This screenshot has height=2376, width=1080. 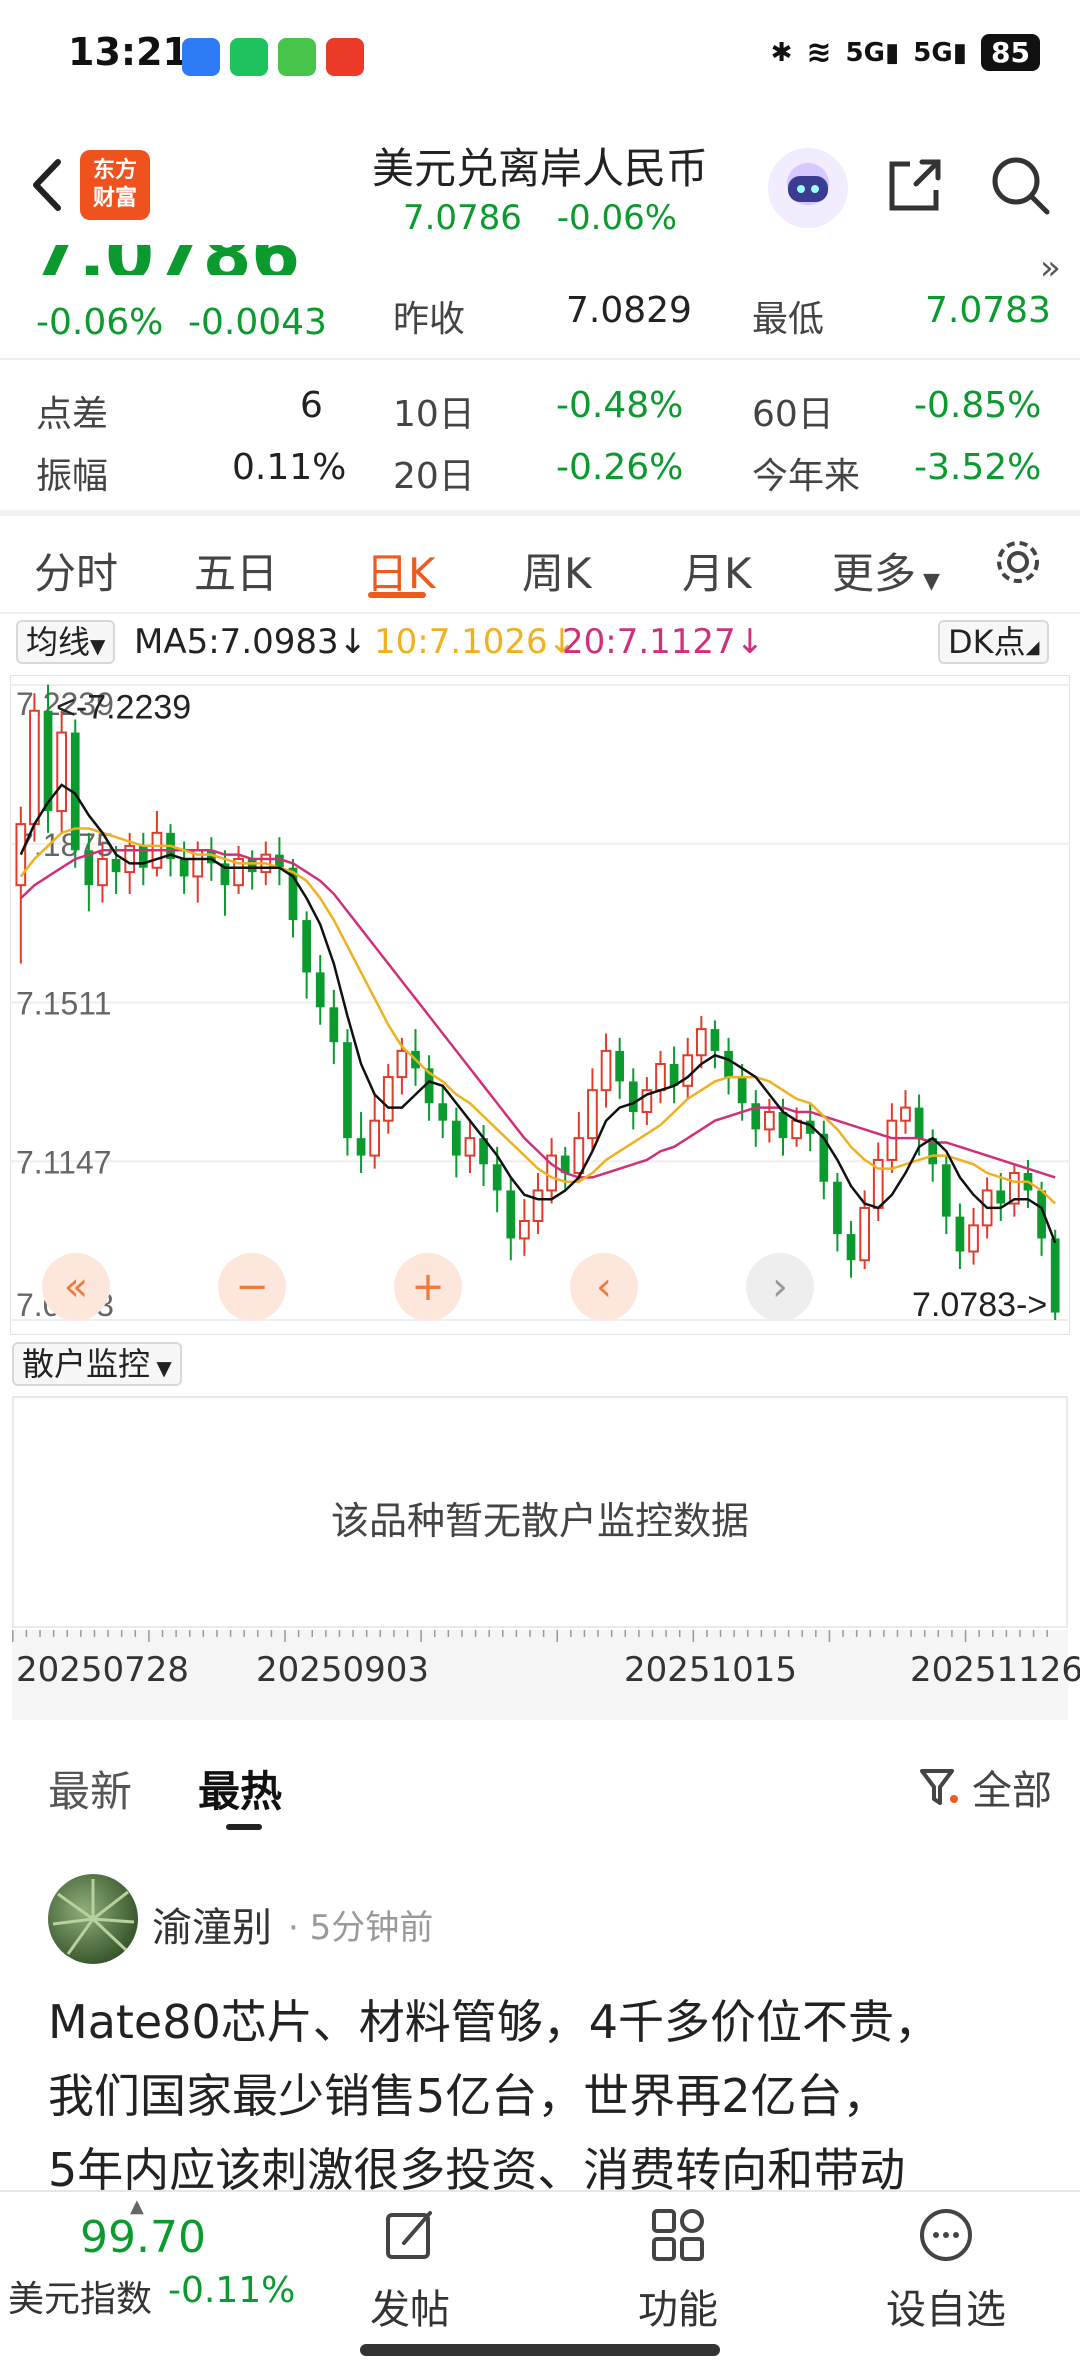 What do you see at coordinates (1018, 564) in the screenshot?
I see `settings-gear-icon` at bounding box center [1018, 564].